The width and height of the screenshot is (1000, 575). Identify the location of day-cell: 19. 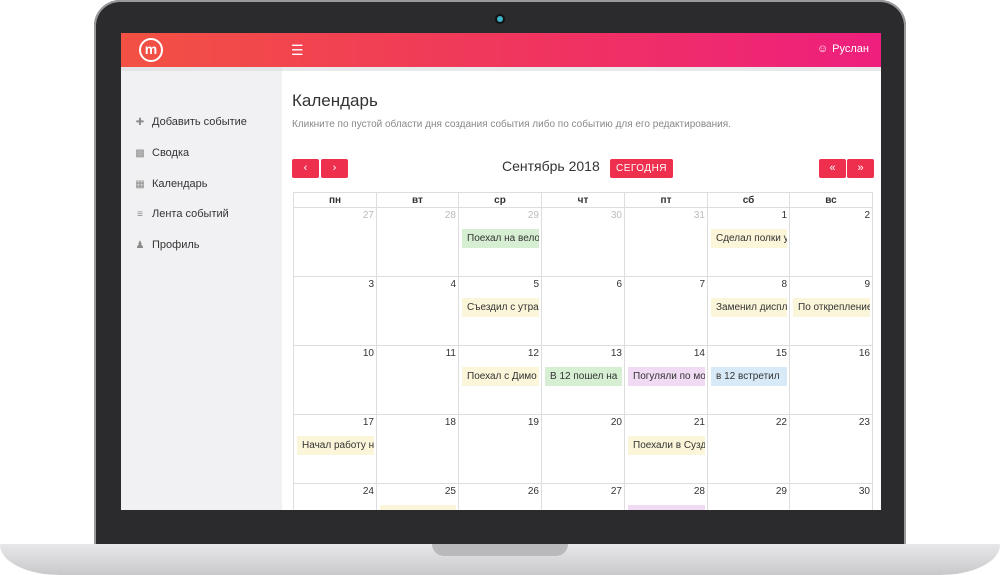
(500, 449).